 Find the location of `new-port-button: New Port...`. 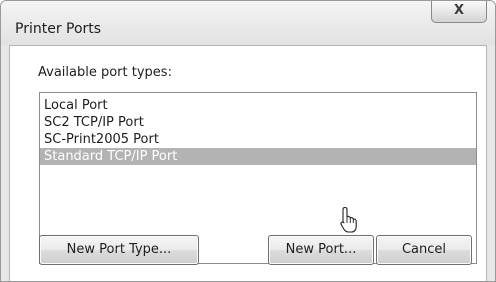

new-port-button: New Port... is located at coordinates (321, 250).